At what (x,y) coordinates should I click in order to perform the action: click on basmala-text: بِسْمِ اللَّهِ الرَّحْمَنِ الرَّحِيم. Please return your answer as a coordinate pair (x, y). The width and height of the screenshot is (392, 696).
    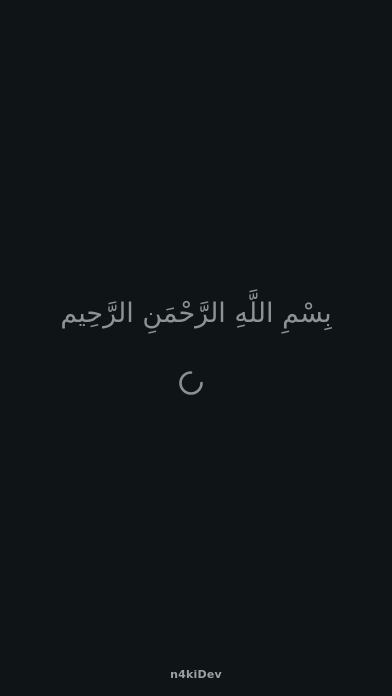
    Looking at the image, I should click on (196, 313).